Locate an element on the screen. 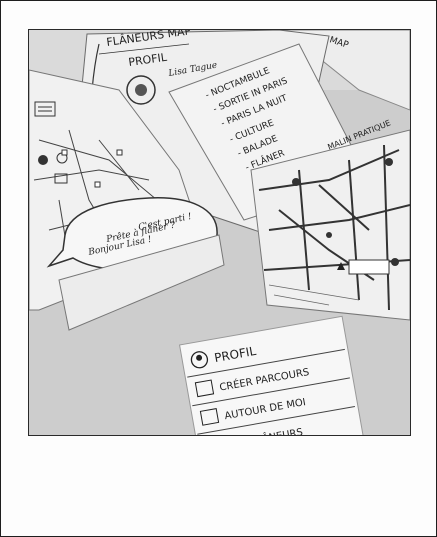  map-callout-box is located at coordinates (369, 267).